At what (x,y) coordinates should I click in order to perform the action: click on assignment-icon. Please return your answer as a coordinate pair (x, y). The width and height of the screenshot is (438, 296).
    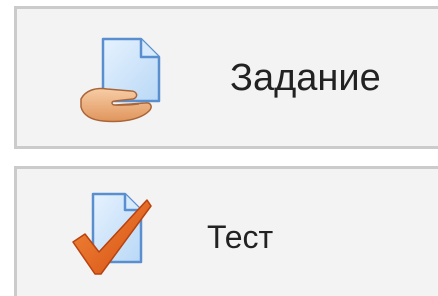
    Looking at the image, I should click on (120, 80).